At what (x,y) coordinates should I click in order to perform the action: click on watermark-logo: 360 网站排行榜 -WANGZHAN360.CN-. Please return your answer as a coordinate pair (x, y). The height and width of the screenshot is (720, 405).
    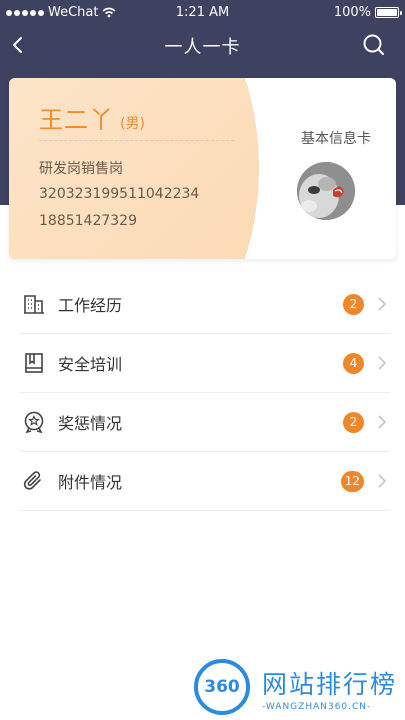
    Looking at the image, I should click on (297, 687).